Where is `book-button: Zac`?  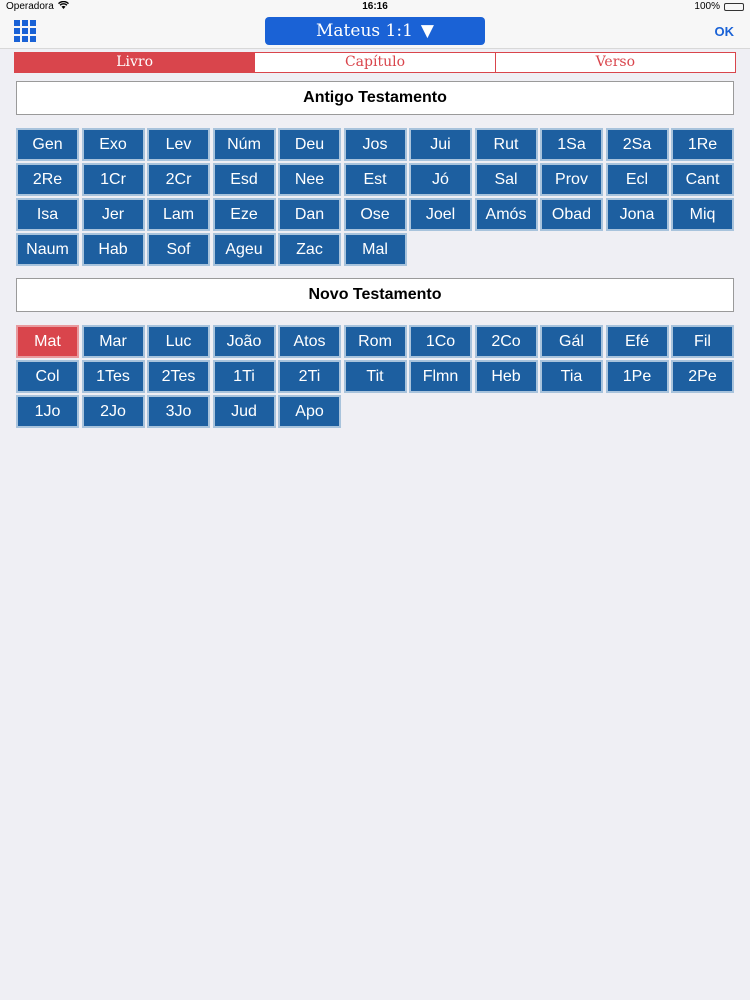
book-button: Zac is located at coordinates (309, 249).